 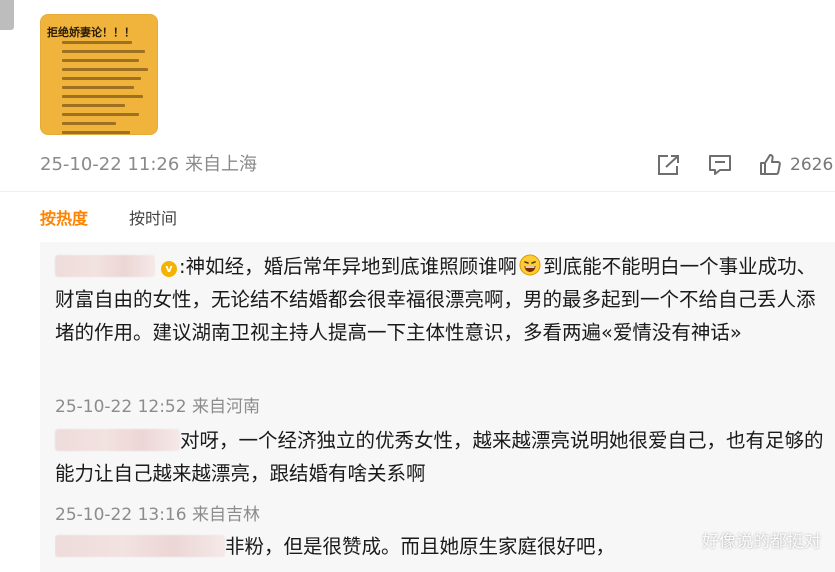 I want to click on post-image-text-lines, so click(x=107, y=88).